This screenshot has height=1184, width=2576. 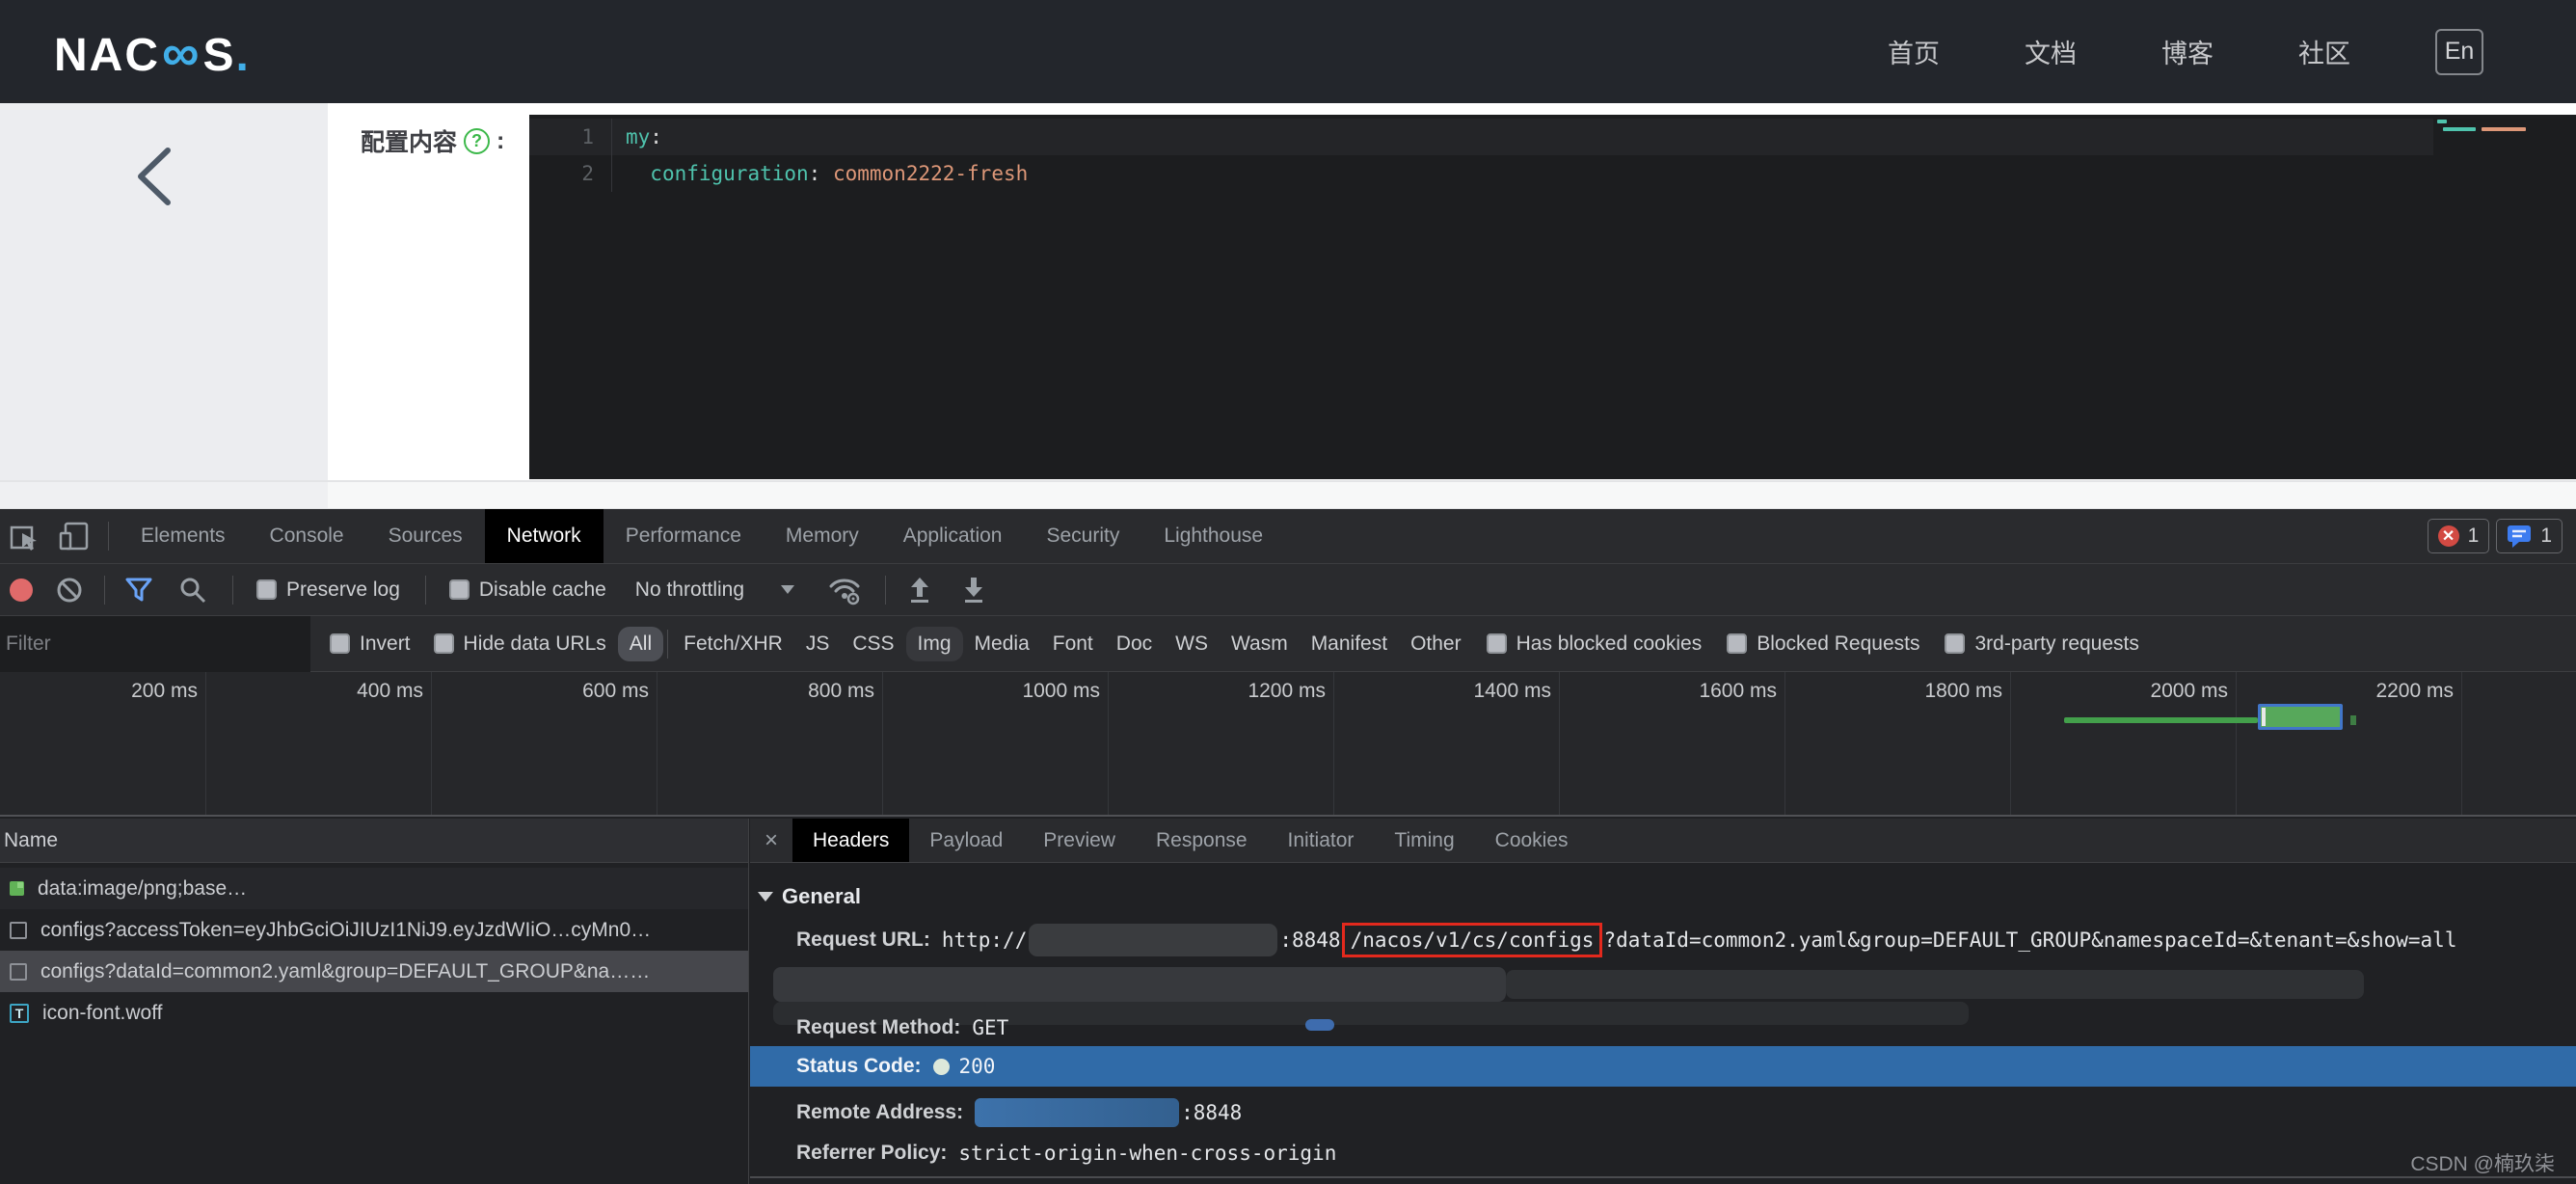 What do you see at coordinates (616, 691) in the screenshot?
I see `timeline-tick: 600 ms` at bounding box center [616, 691].